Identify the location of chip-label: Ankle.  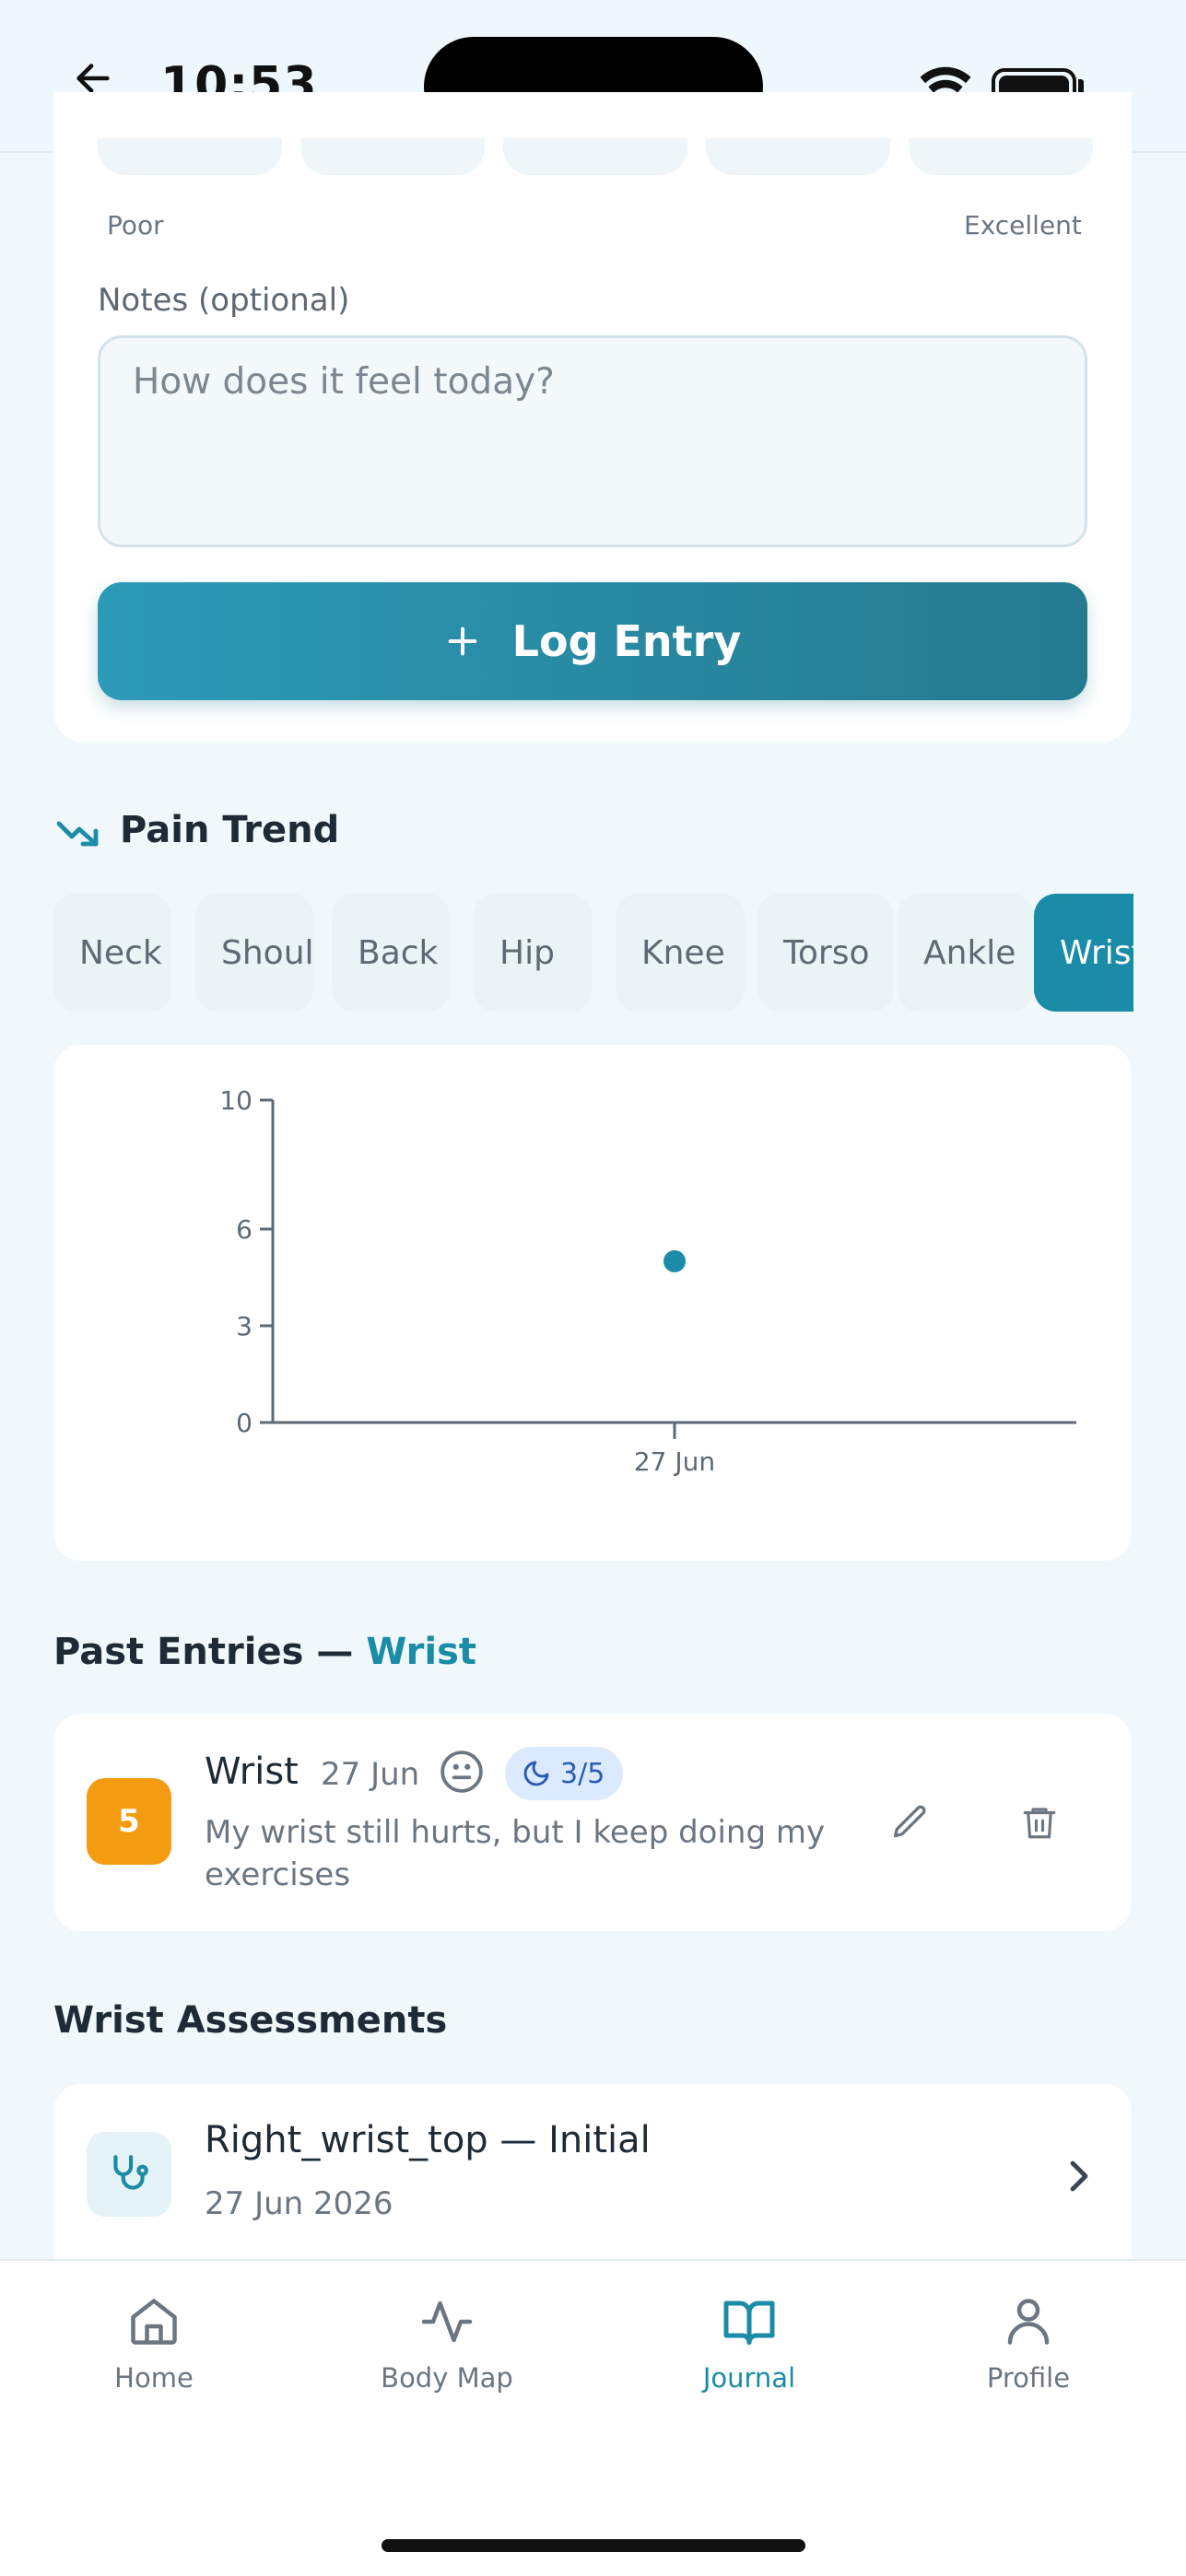
(969, 953).